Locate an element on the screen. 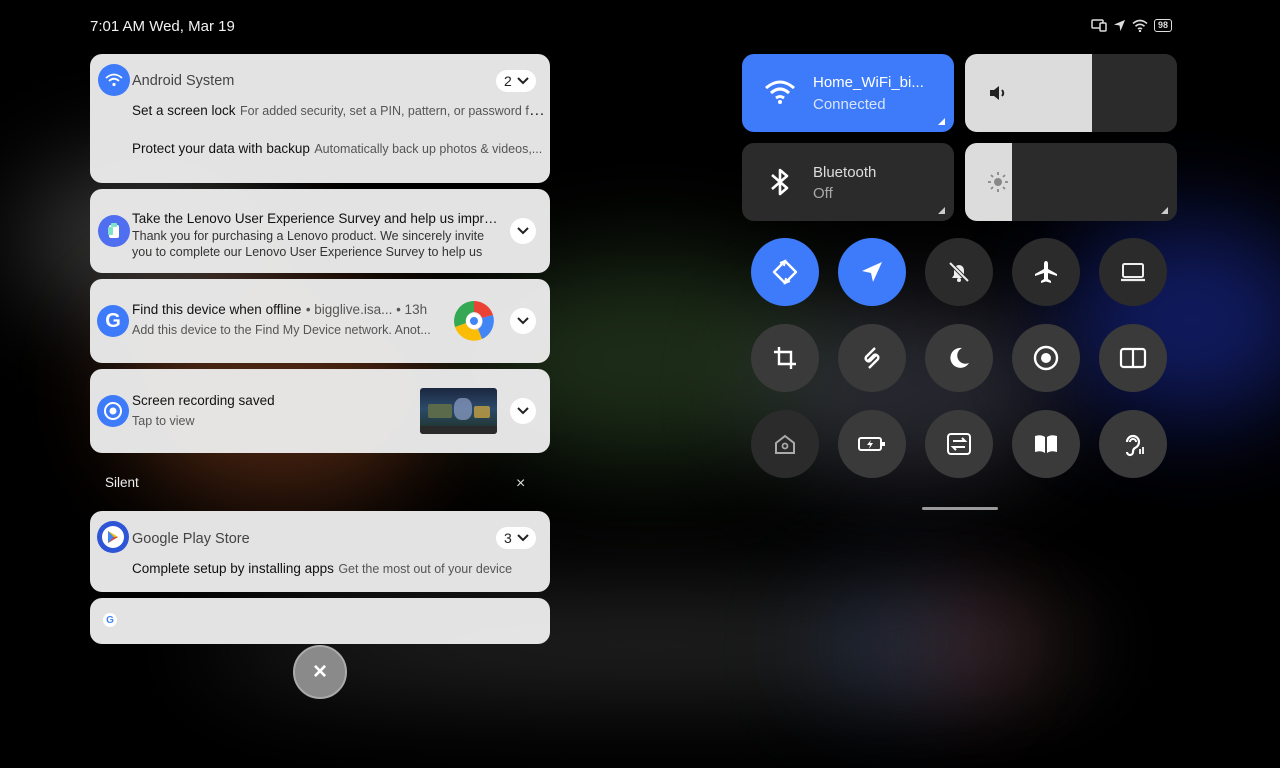 This screenshot has height=768, width=1280. split-screen-toggle is located at coordinates (1133, 358).